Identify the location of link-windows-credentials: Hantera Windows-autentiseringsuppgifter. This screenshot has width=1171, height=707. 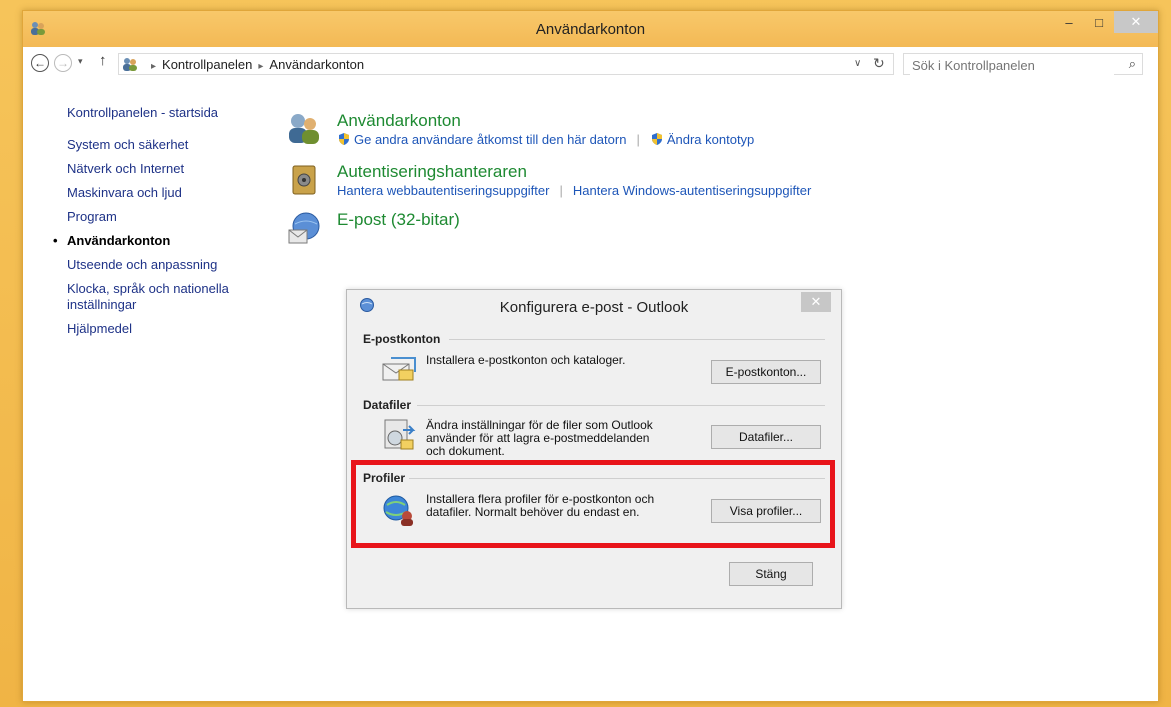
(692, 190).